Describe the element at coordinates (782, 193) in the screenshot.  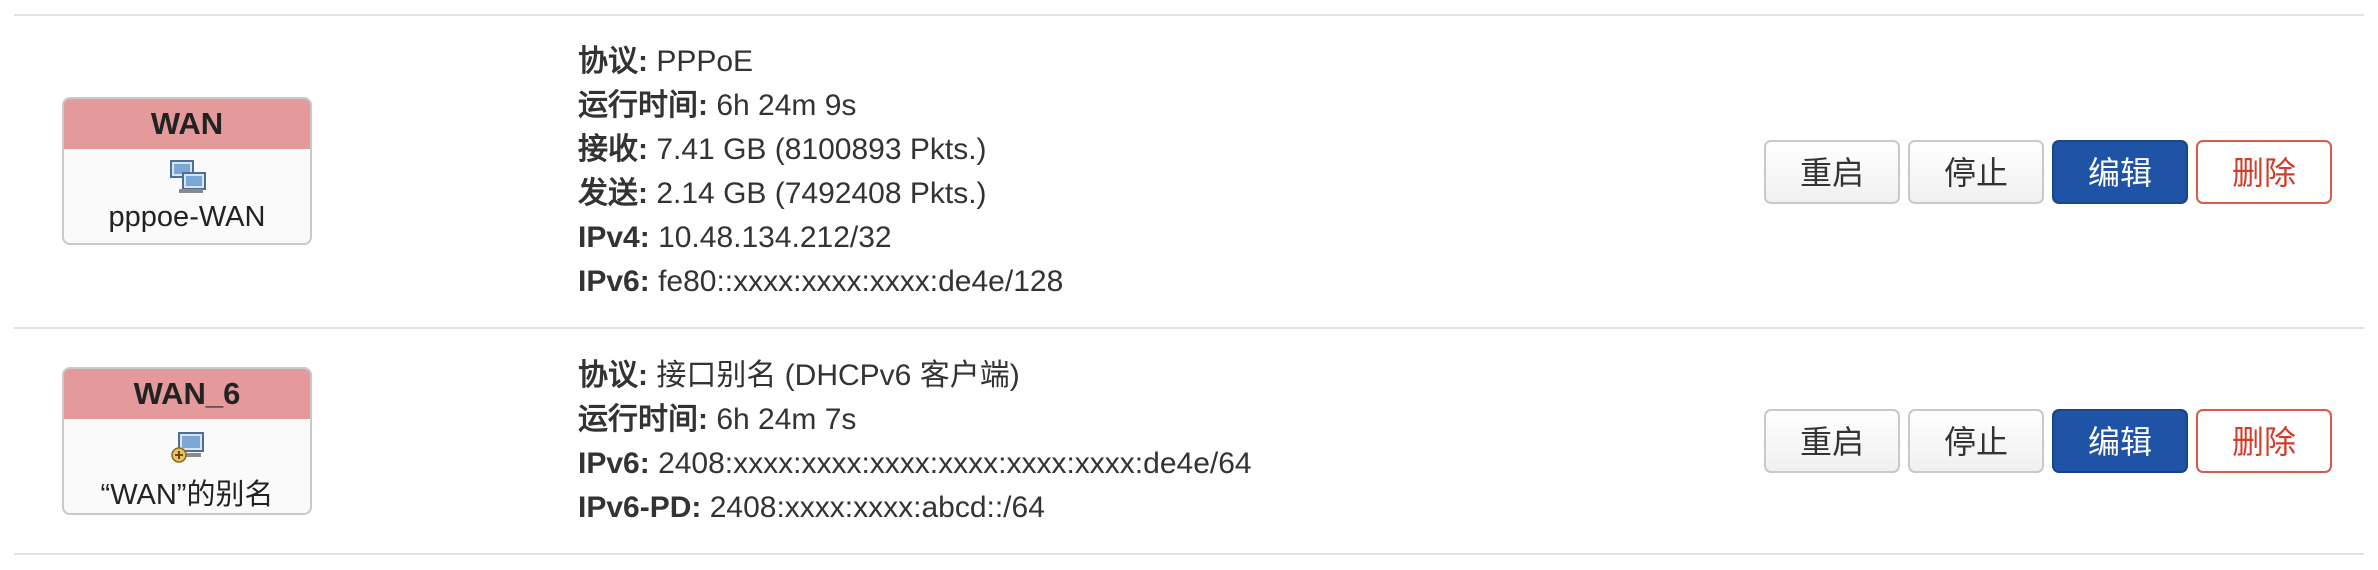
I see `detail-sent: 发送: 2.14 GB (7492408 Pkts.)` at that location.